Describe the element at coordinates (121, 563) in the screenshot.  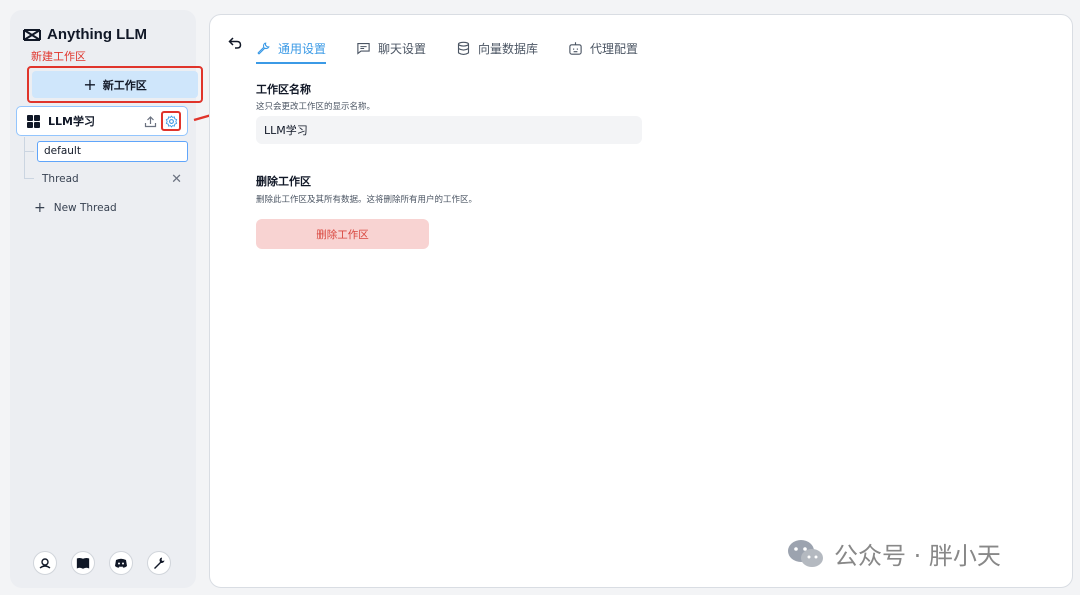
I see `discord-icon` at that location.